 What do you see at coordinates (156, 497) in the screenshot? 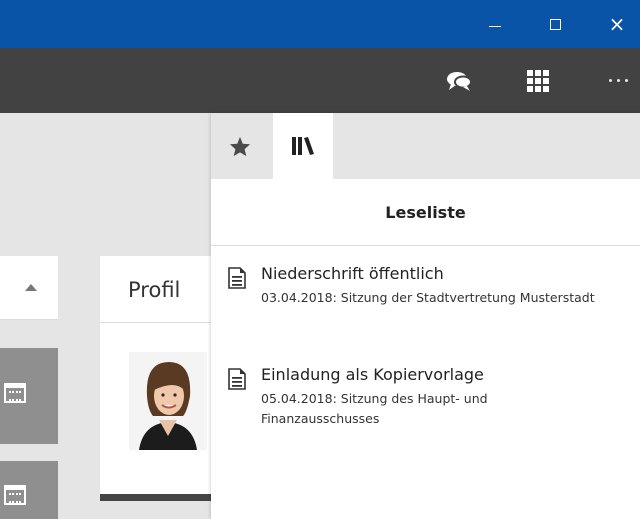
I see `profile-card-footer-bar` at bounding box center [156, 497].